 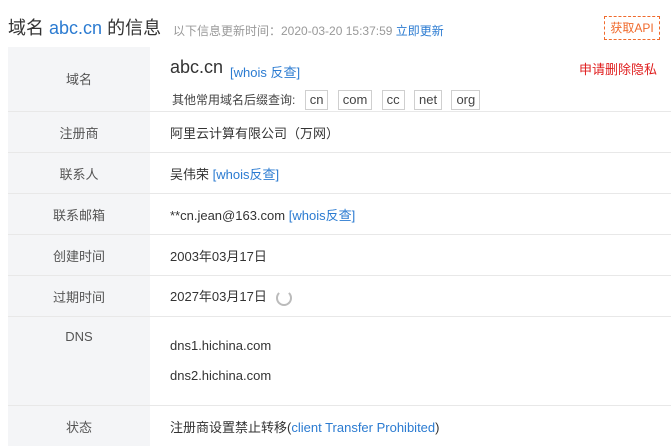 I want to click on suffix-com-button: com, so click(x=355, y=100).